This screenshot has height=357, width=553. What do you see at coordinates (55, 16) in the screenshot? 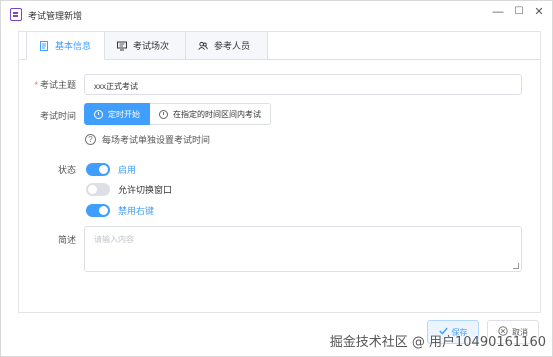
I see `window-title: 考试管理新增` at bounding box center [55, 16].